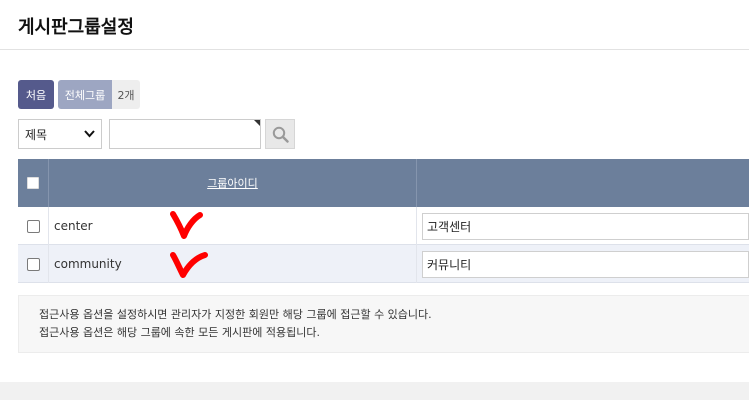 The image size is (749, 400). Describe the element at coordinates (233, 183) in the screenshot. I see `column-header-group-id: 그룹아이디` at that location.